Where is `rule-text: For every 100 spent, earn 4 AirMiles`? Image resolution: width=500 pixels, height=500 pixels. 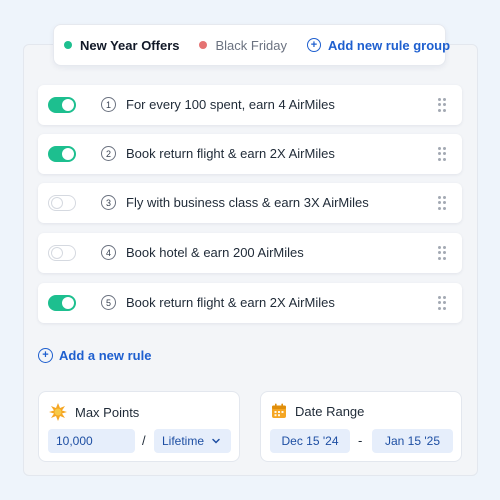
rule-text: For every 100 spent, earn 4 AirMiles is located at coordinates (230, 104).